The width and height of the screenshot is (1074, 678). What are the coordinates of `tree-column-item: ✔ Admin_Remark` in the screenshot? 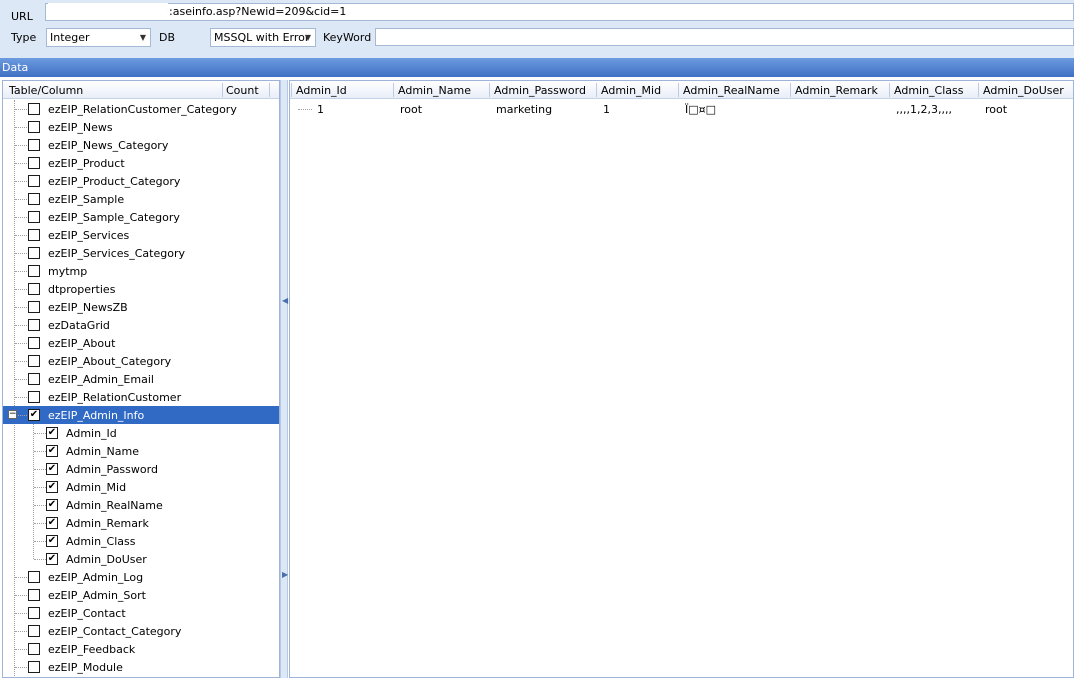 It's located at (141, 523).